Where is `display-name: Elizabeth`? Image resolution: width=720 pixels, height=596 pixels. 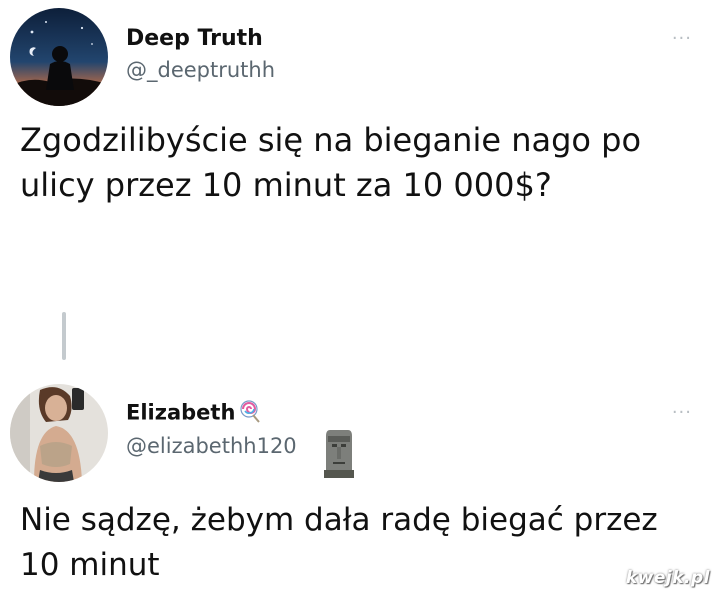 display-name: Elizabeth is located at coordinates (193, 413).